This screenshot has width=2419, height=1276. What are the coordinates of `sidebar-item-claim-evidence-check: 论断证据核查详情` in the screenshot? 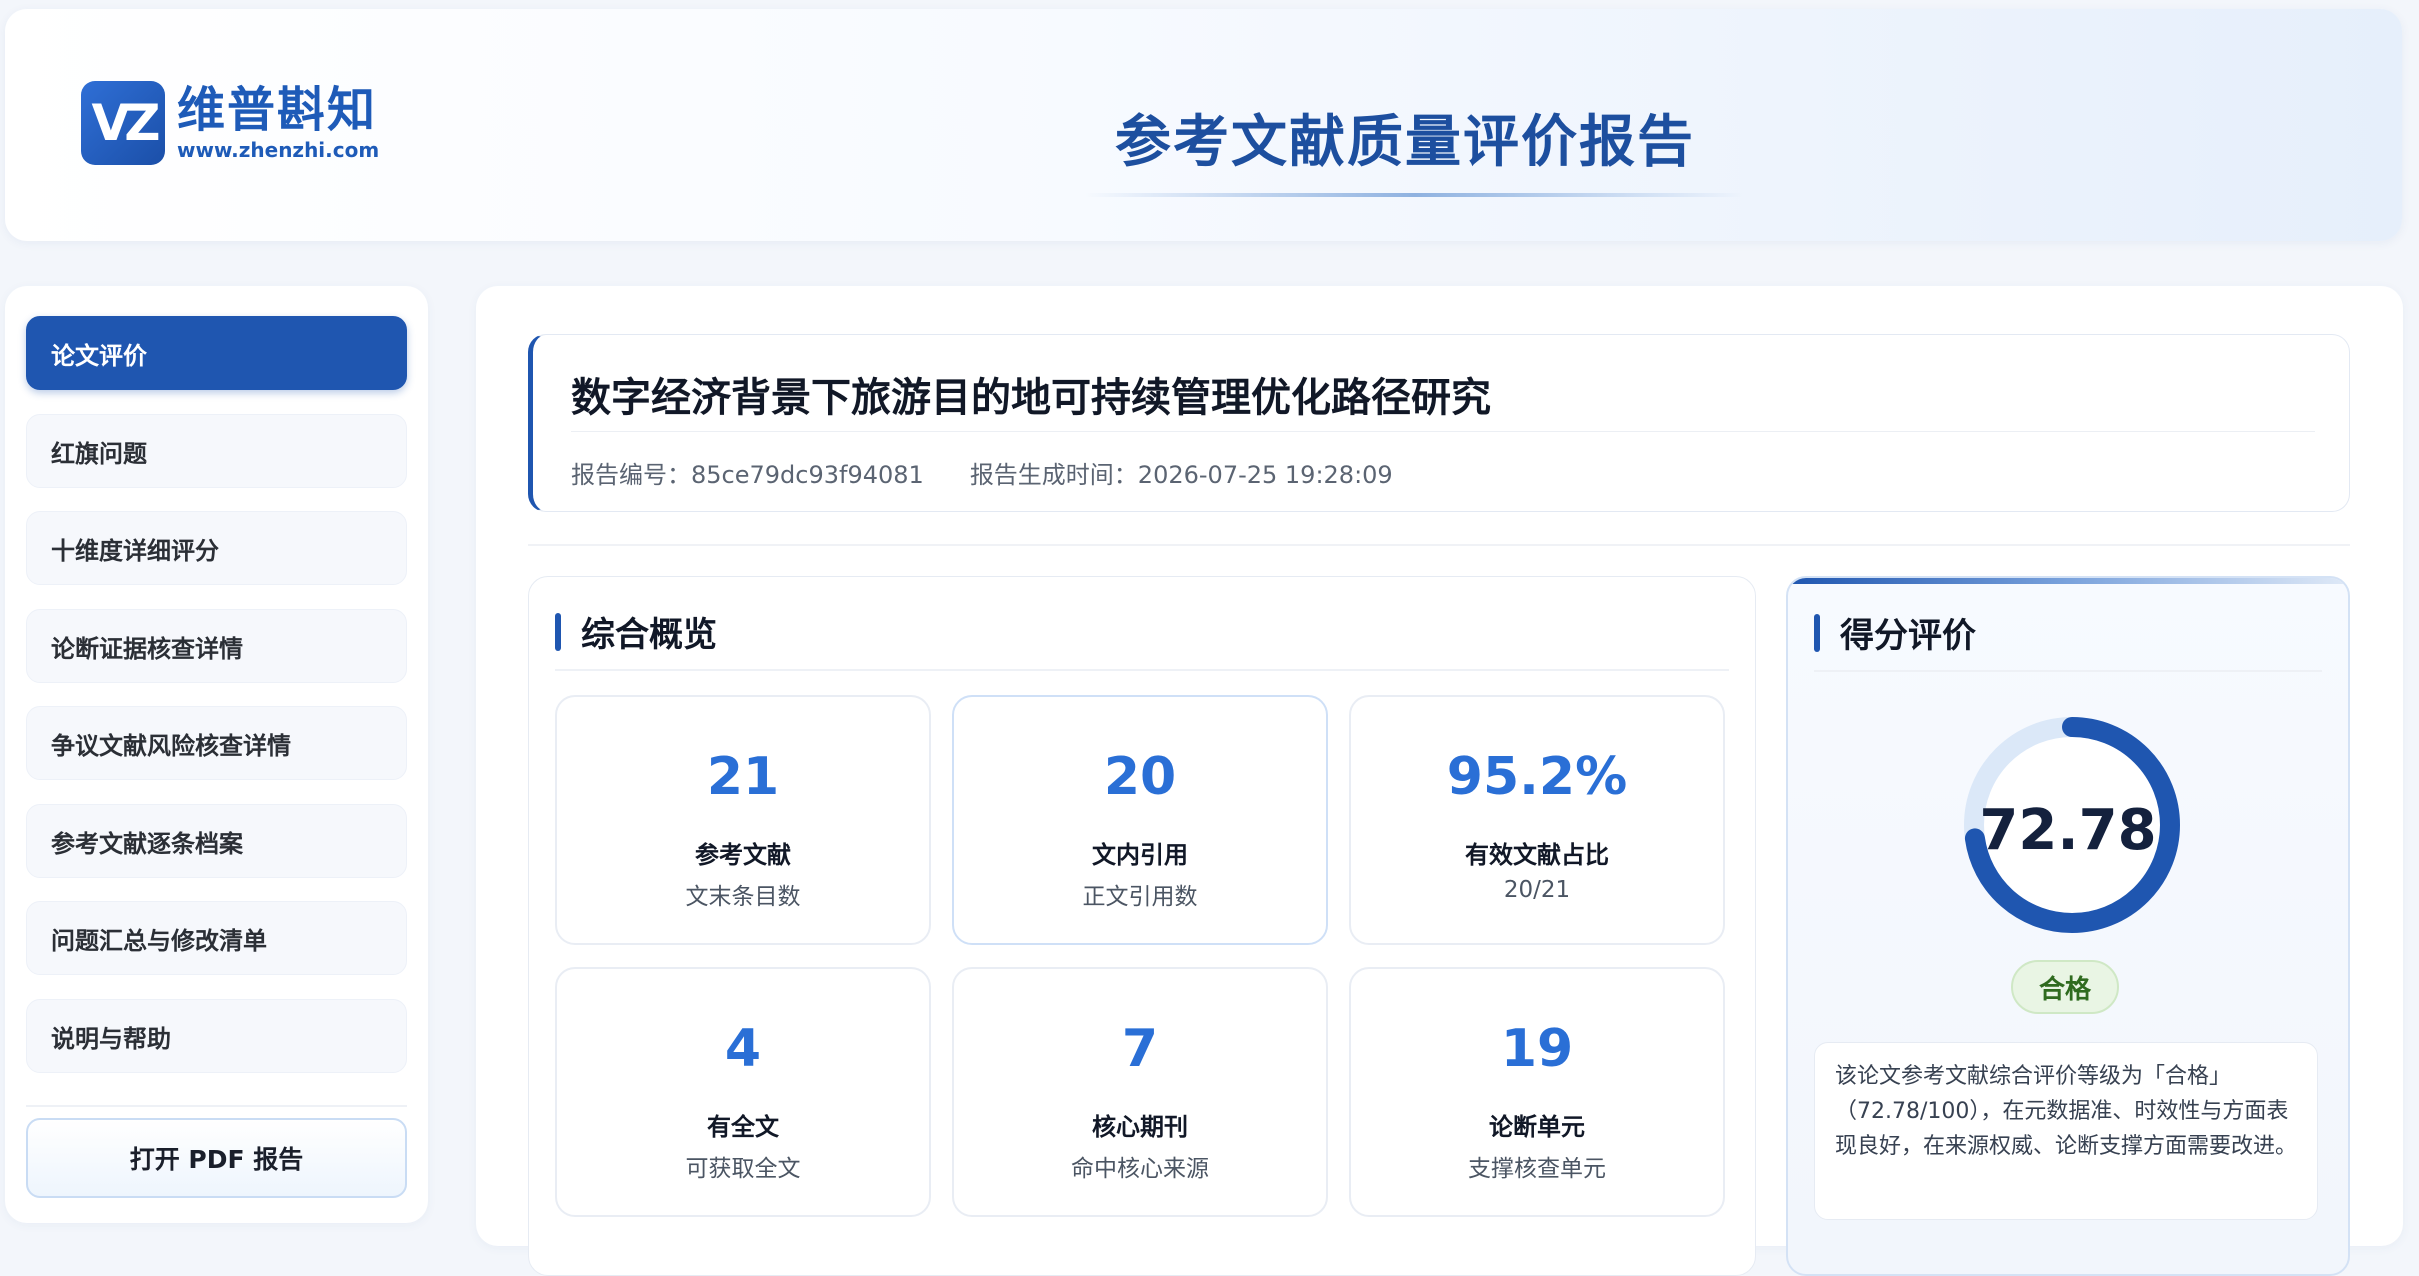 It's located at (216, 646).